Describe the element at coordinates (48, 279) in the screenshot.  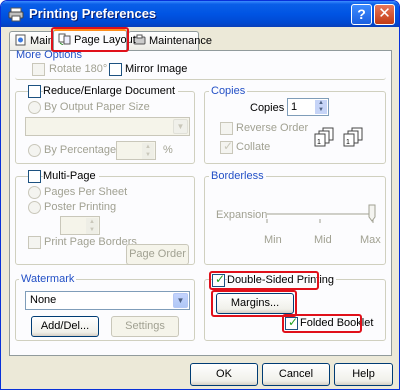
I see `watermark-group-label: Watermark` at that location.